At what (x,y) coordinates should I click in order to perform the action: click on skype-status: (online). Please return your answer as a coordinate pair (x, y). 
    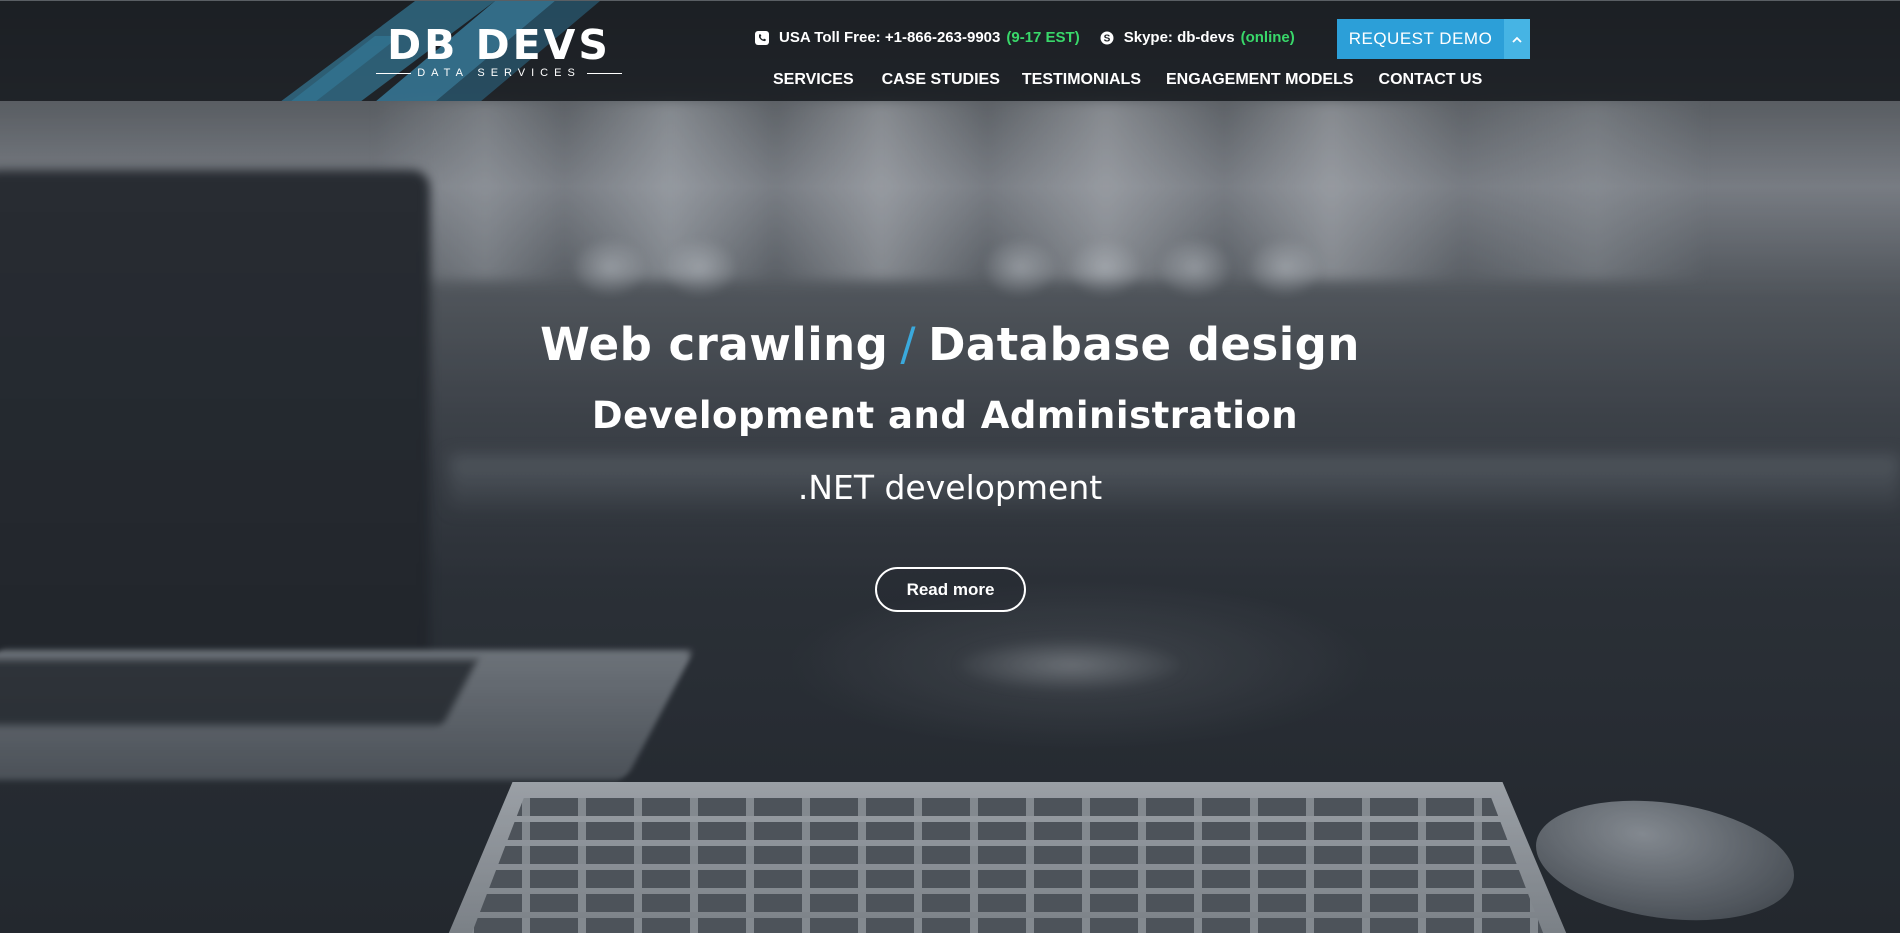
    Looking at the image, I should click on (1267, 37).